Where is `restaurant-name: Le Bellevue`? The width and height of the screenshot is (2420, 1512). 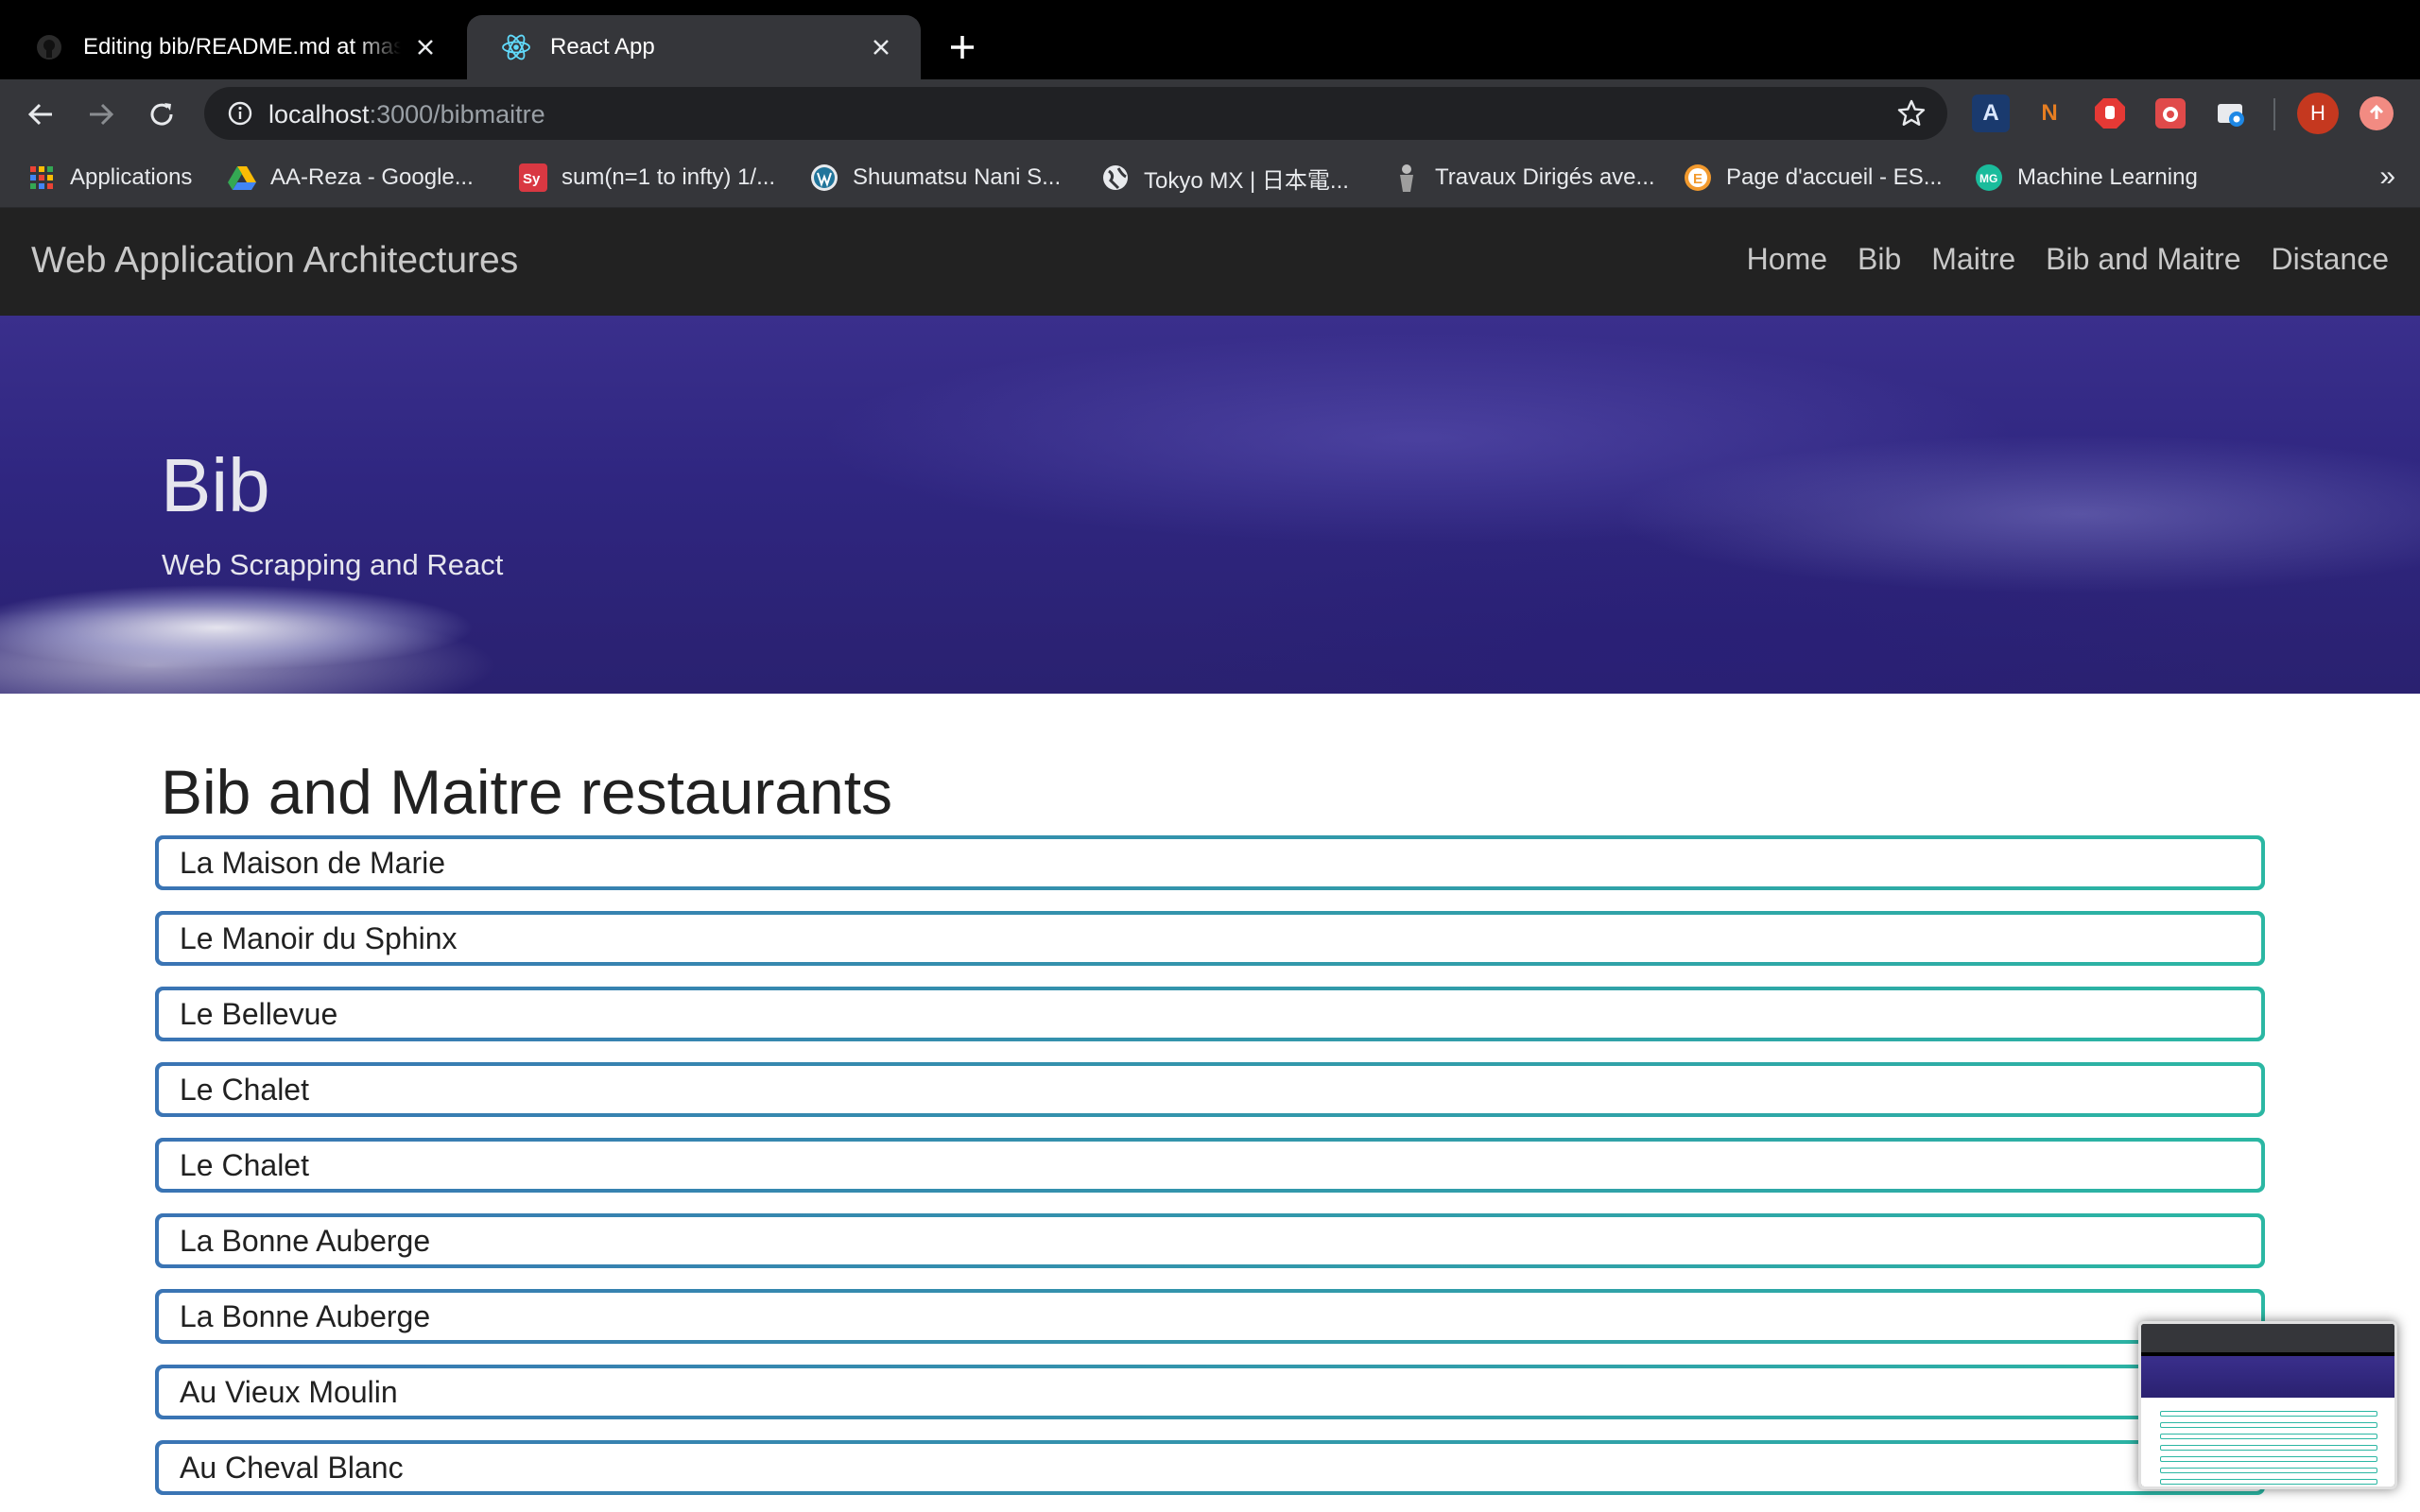 restaurant-name: Le Bellevue is located at coordinates (259, 1013).